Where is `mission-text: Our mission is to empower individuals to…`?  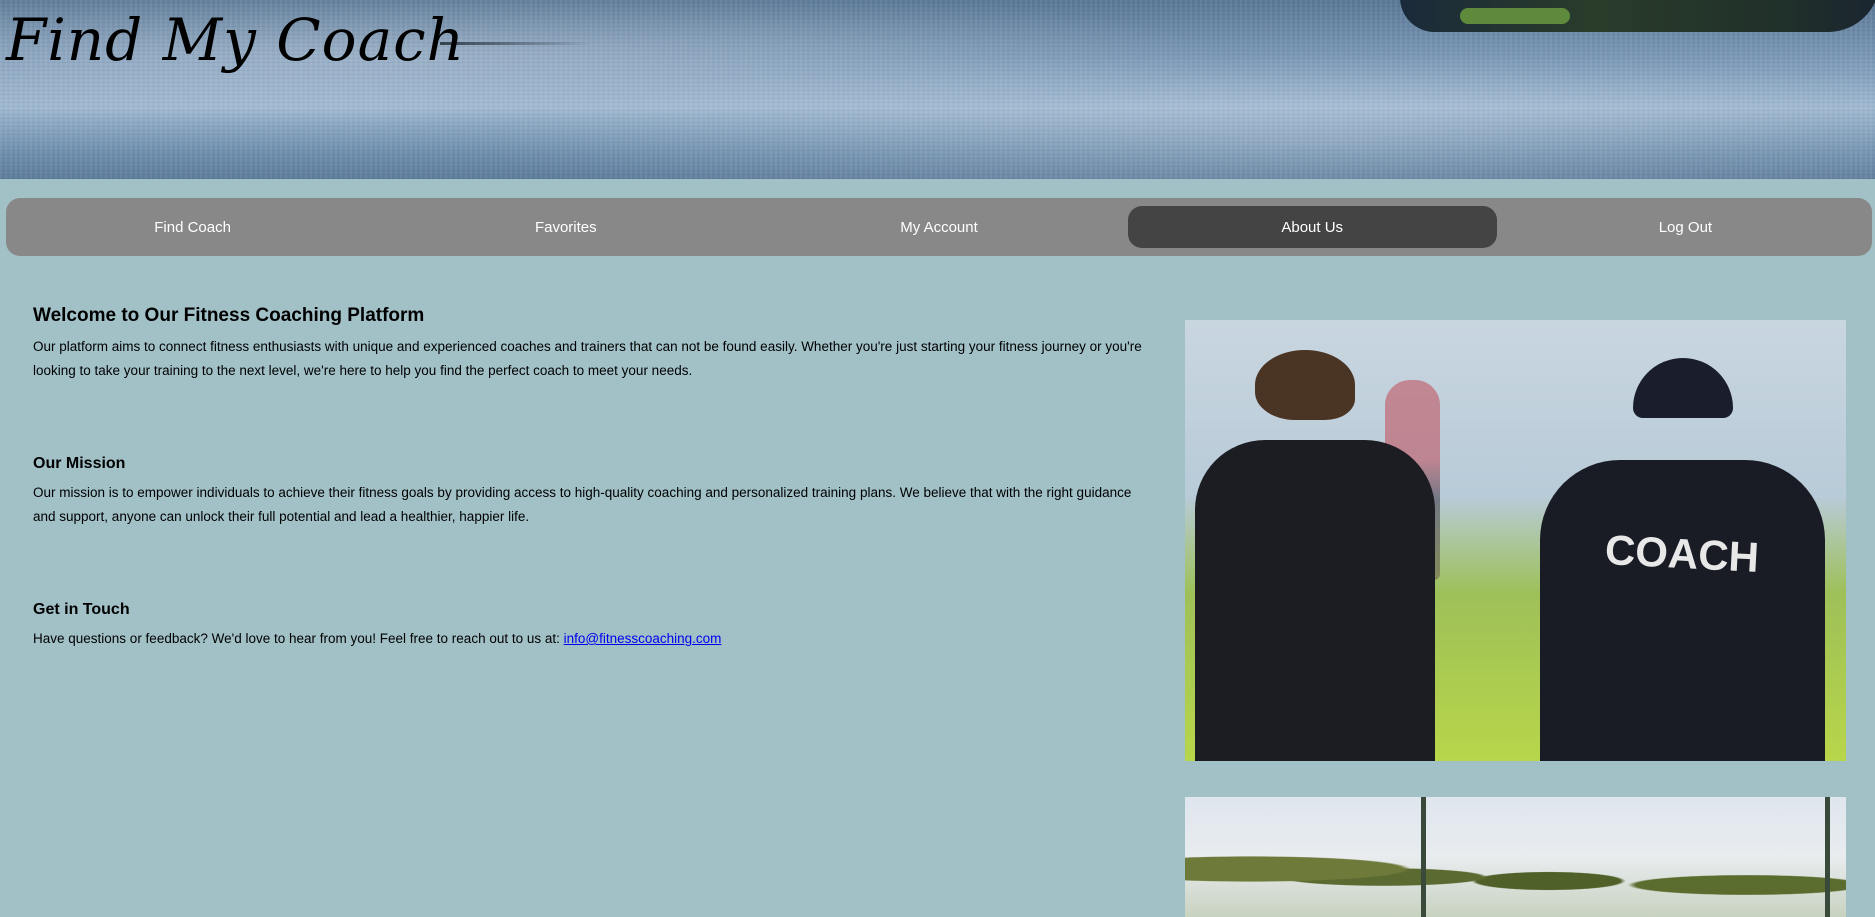
mission-text: Our mission is to empower individuals to… is located at coordinates (582, 504).